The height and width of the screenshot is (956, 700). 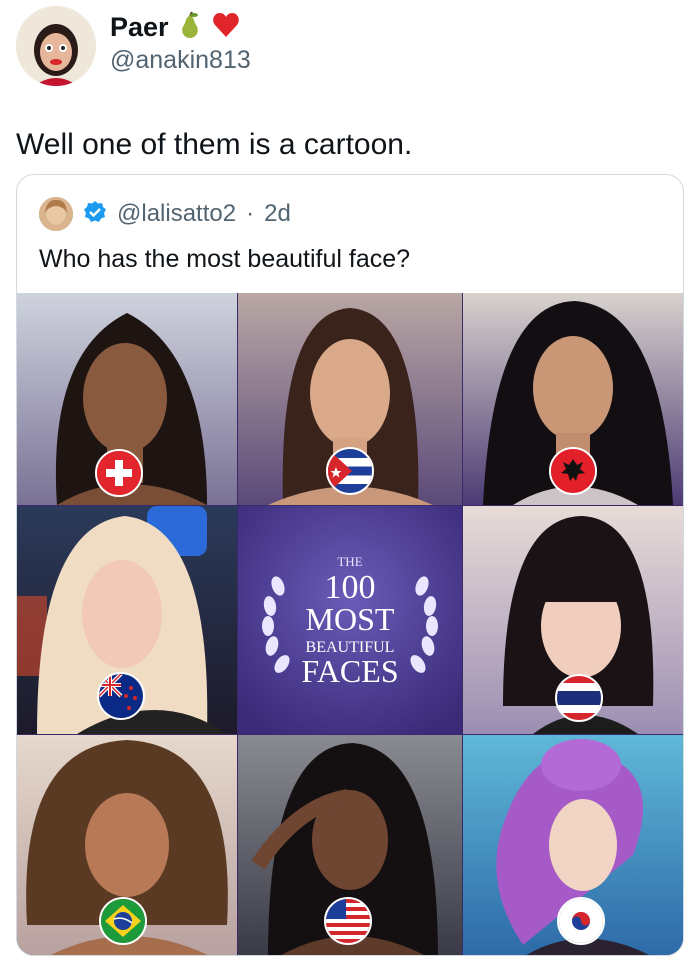 I want to click on south-korea-flag-icon, so click(x=581, y=921).